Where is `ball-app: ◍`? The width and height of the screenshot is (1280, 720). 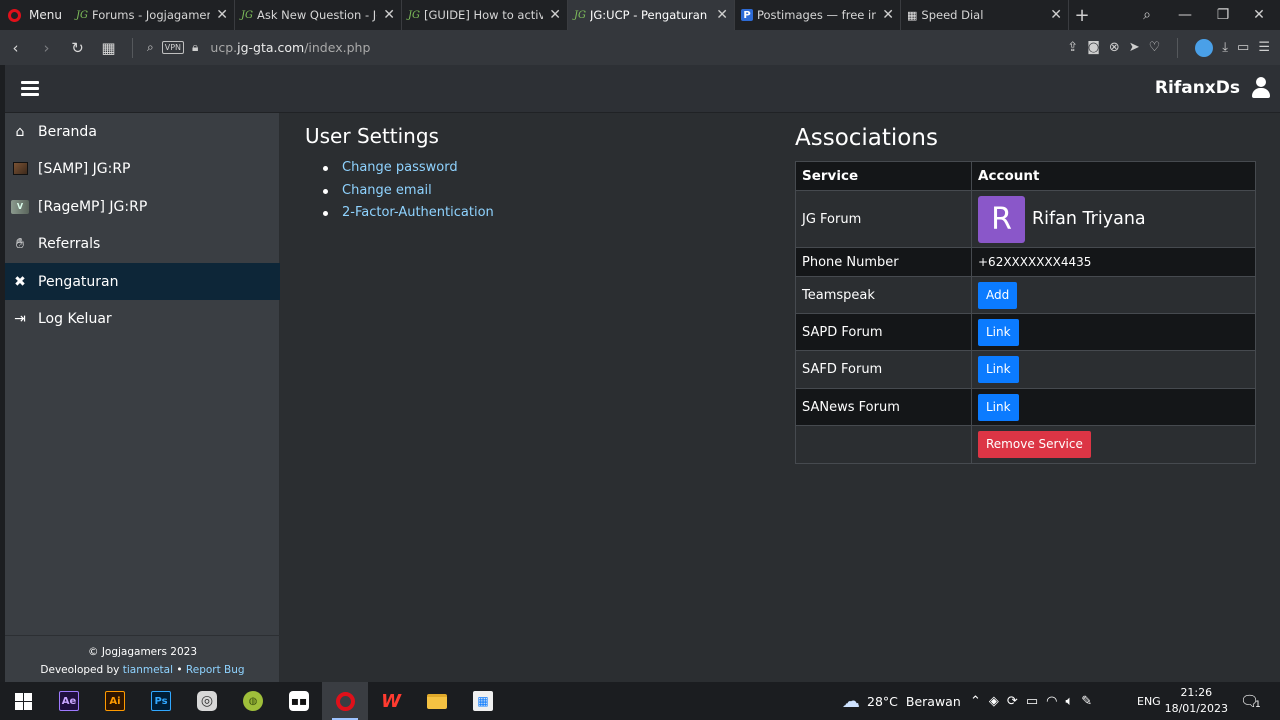
ball-app: ◍ is located at coordinates (253, 701).